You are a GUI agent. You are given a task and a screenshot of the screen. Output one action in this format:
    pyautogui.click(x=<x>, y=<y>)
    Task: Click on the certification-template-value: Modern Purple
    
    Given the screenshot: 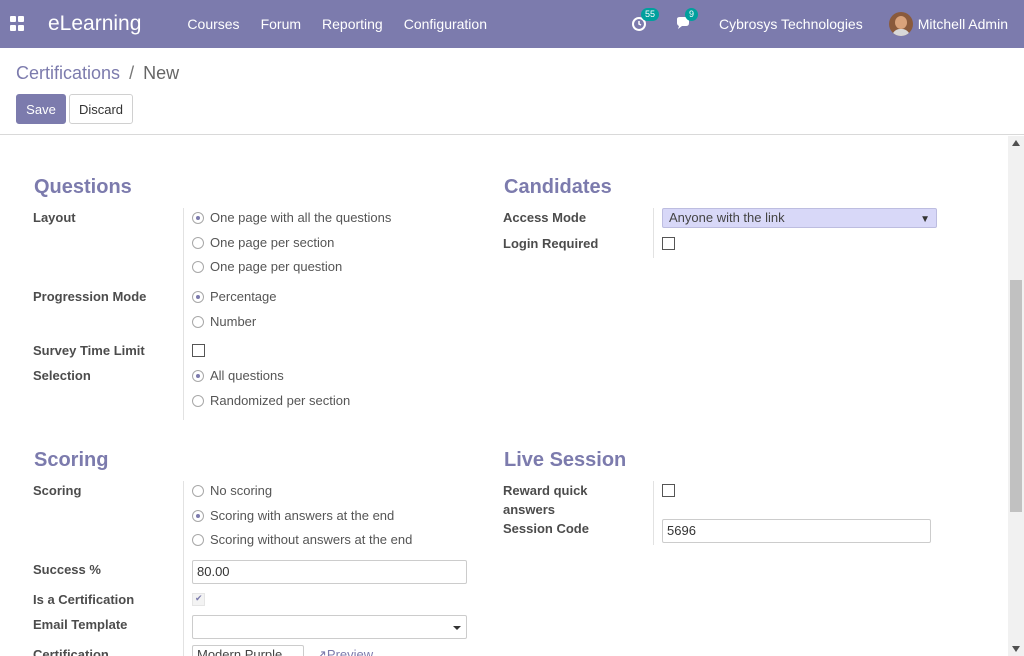 What is the action you would take?
    pyautogui.click(x=240, y=651)
    